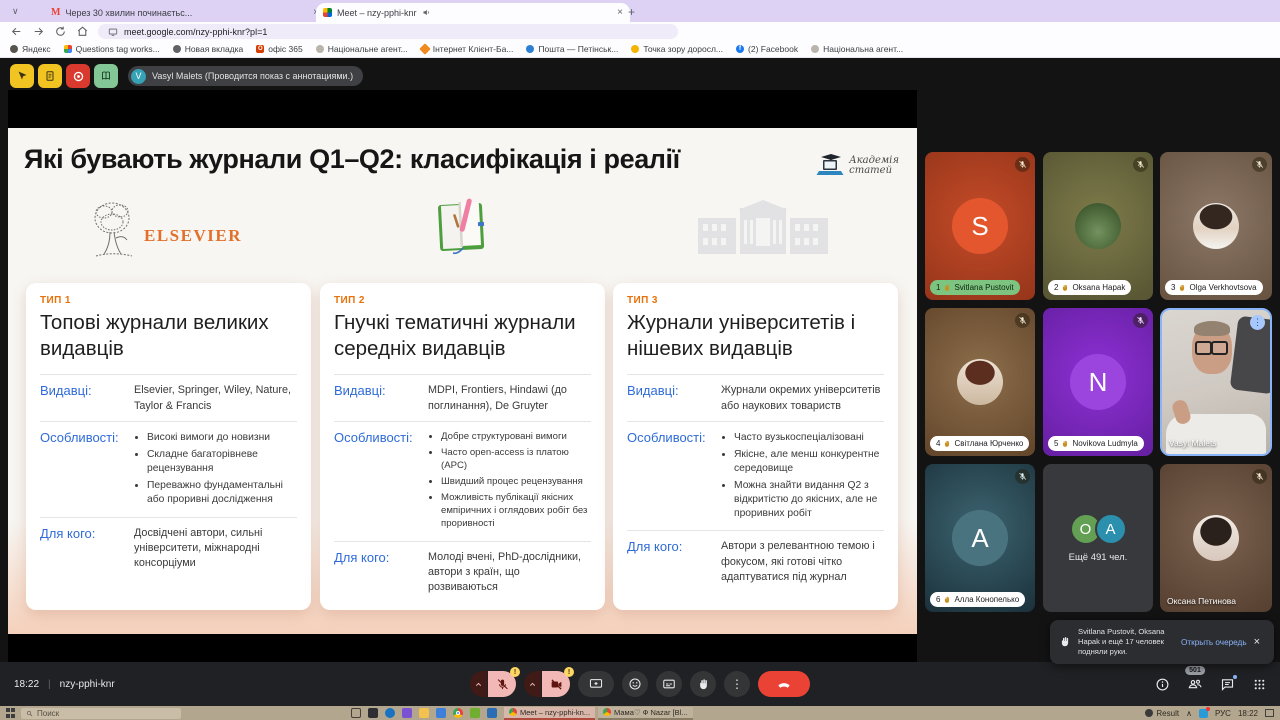  I want to click on camera-control: !, so click(549, 682).